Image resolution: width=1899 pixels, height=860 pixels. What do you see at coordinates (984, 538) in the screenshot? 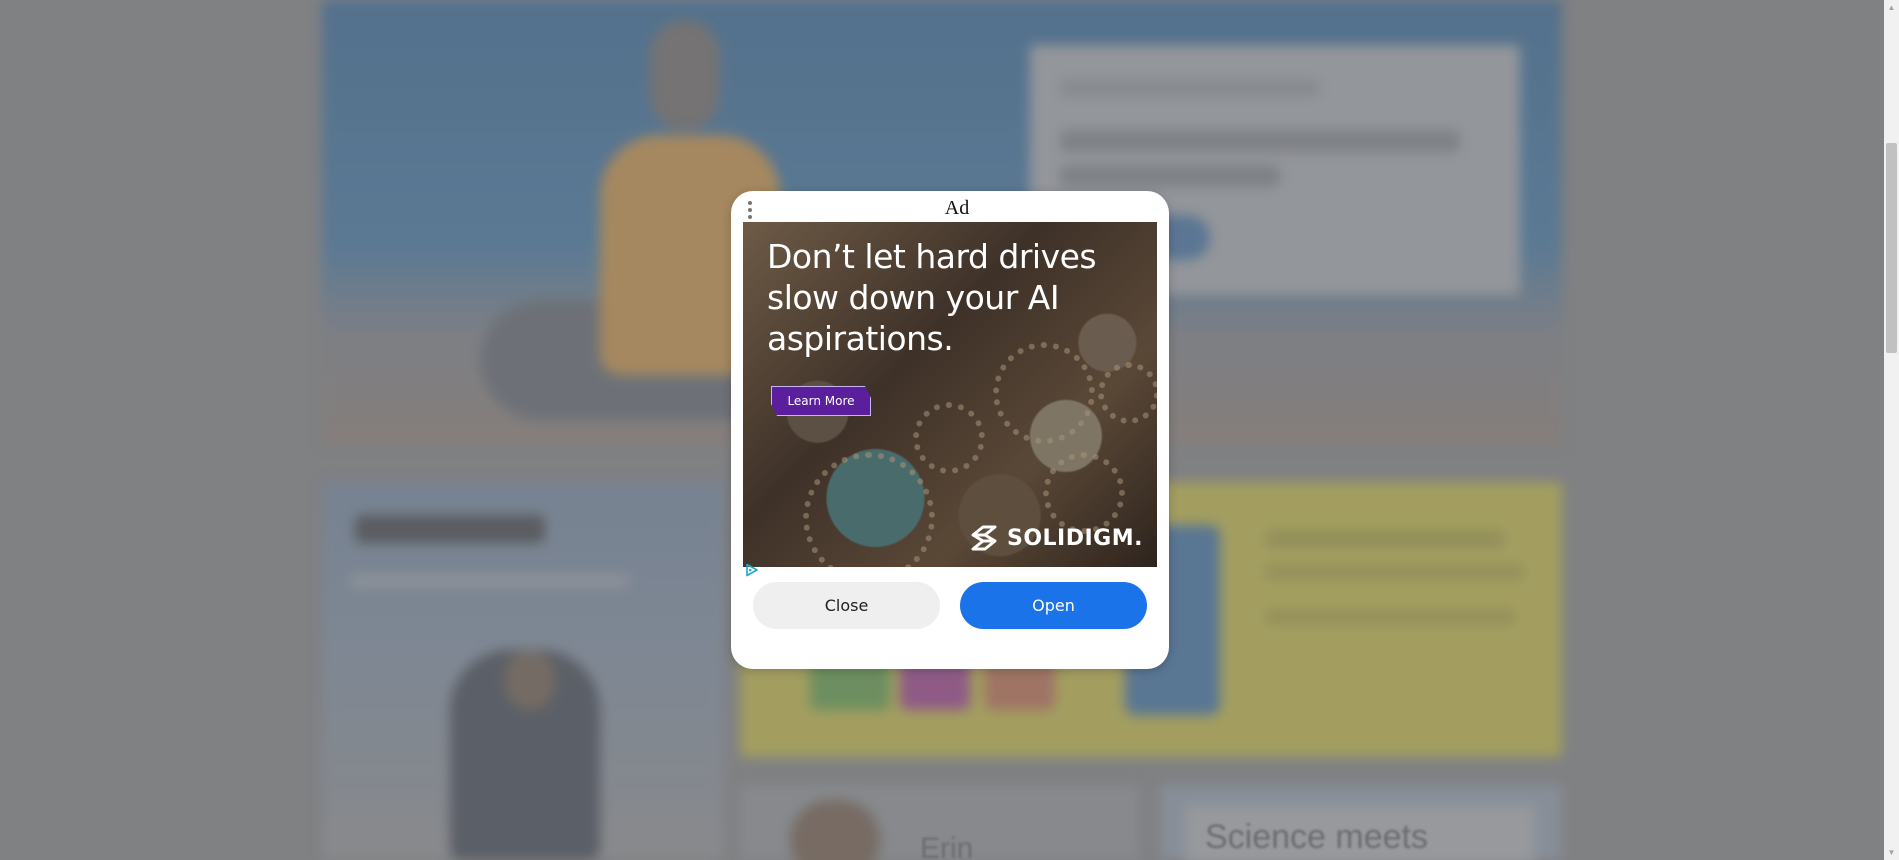
I see `solidigm-logo-icon` at bounding box center [984, 538].